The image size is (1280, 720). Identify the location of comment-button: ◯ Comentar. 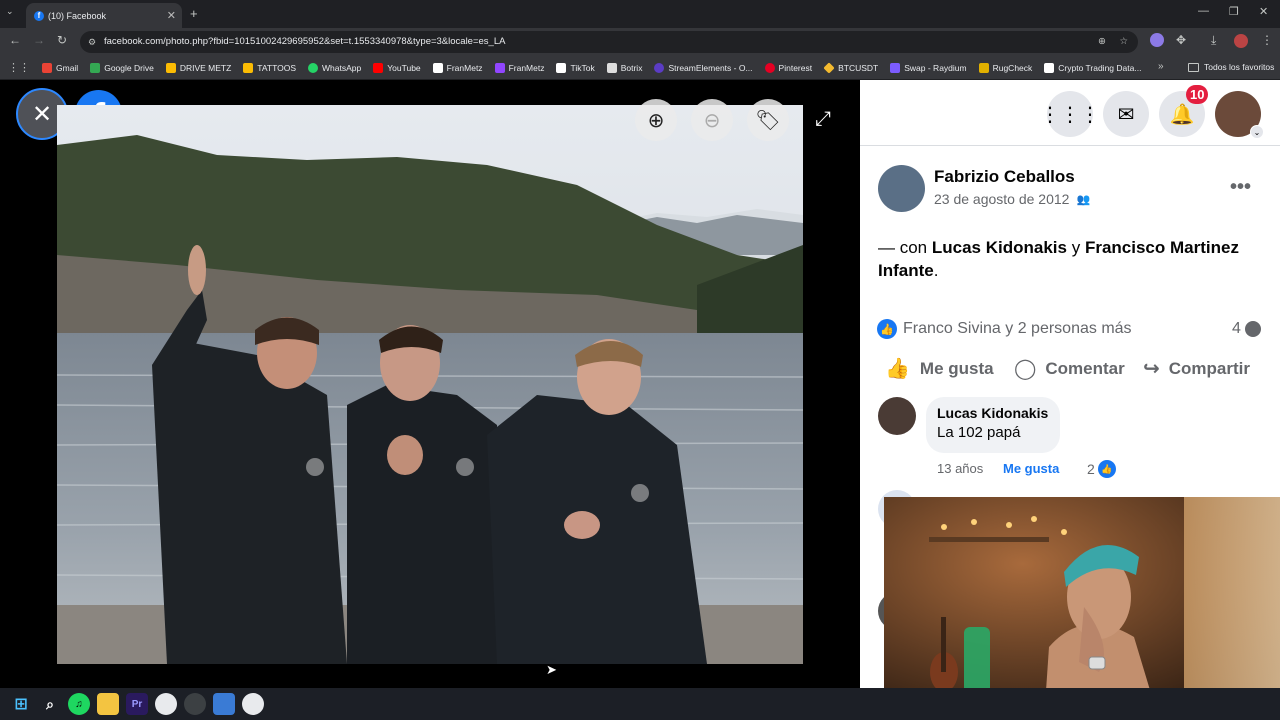
(1069, 368).